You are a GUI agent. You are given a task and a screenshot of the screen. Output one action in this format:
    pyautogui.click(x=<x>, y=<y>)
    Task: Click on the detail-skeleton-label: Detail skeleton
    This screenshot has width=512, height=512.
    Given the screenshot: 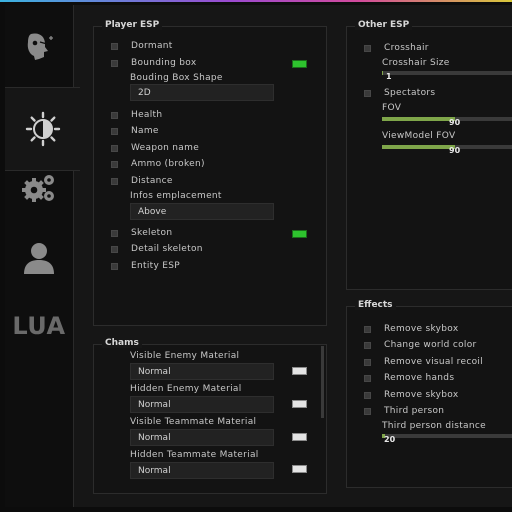 What is the action you would take?
    pyautogui.click(x=167, y=249)
    